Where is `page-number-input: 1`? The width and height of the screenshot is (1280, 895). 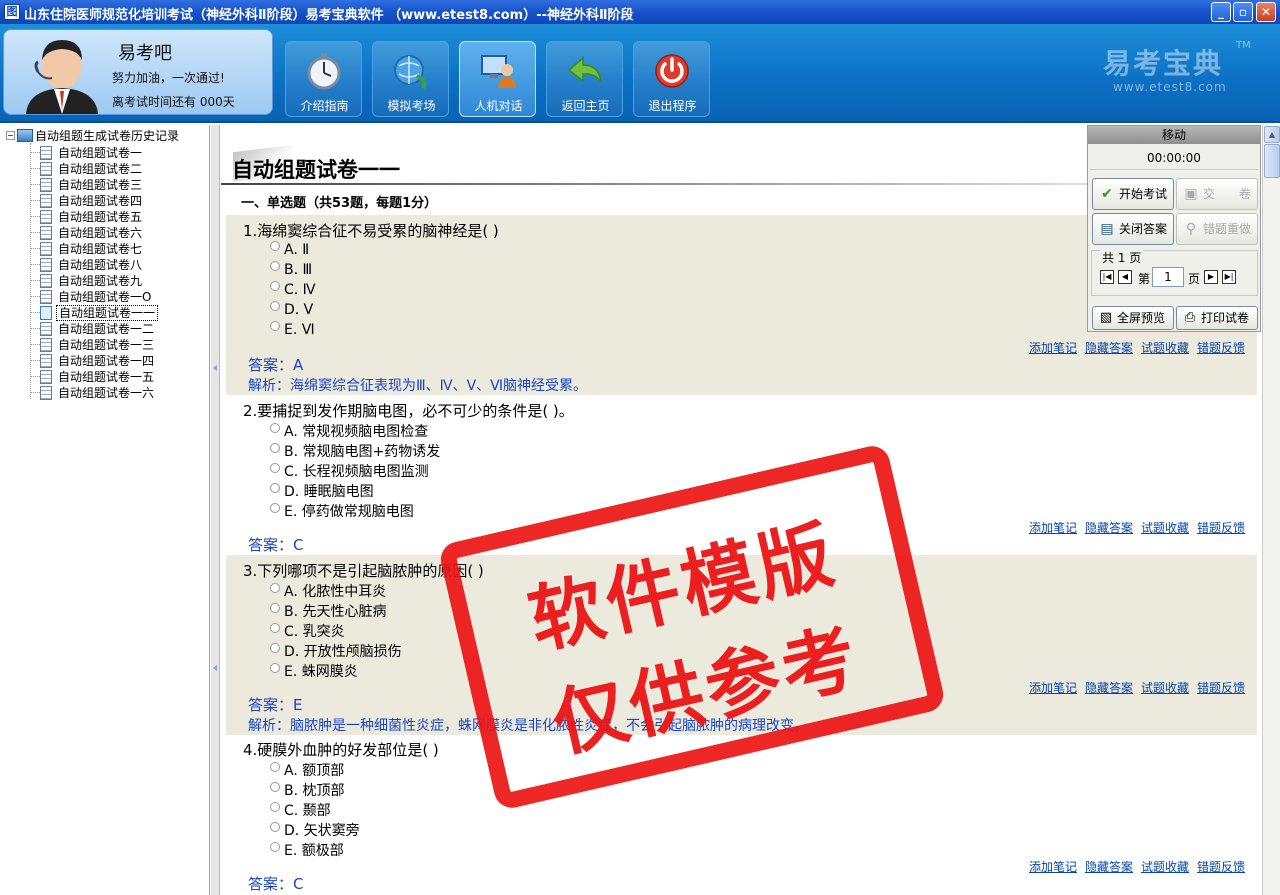 page-number-input: 1 is located at coordinates (1168, 277).